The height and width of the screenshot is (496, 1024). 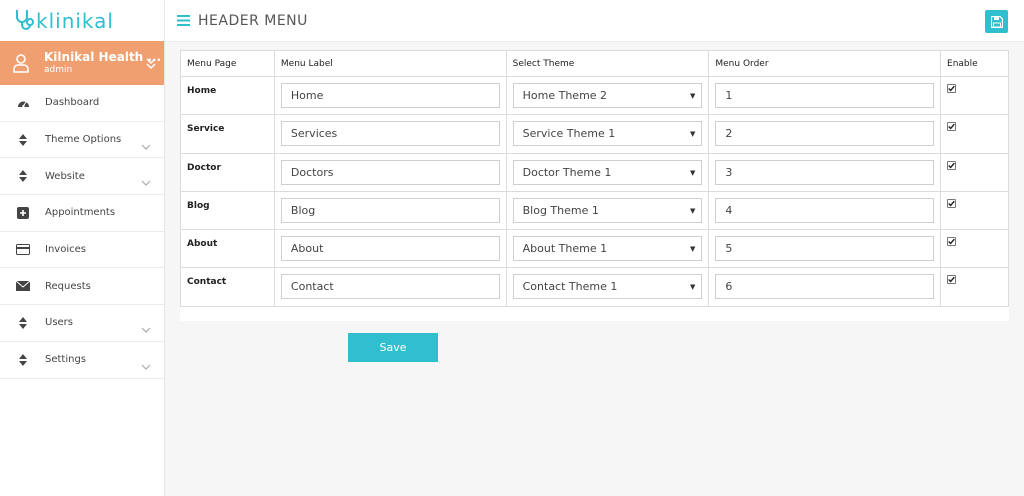 I want to click on menu-order-input: 1, so click(x=825, y=95).